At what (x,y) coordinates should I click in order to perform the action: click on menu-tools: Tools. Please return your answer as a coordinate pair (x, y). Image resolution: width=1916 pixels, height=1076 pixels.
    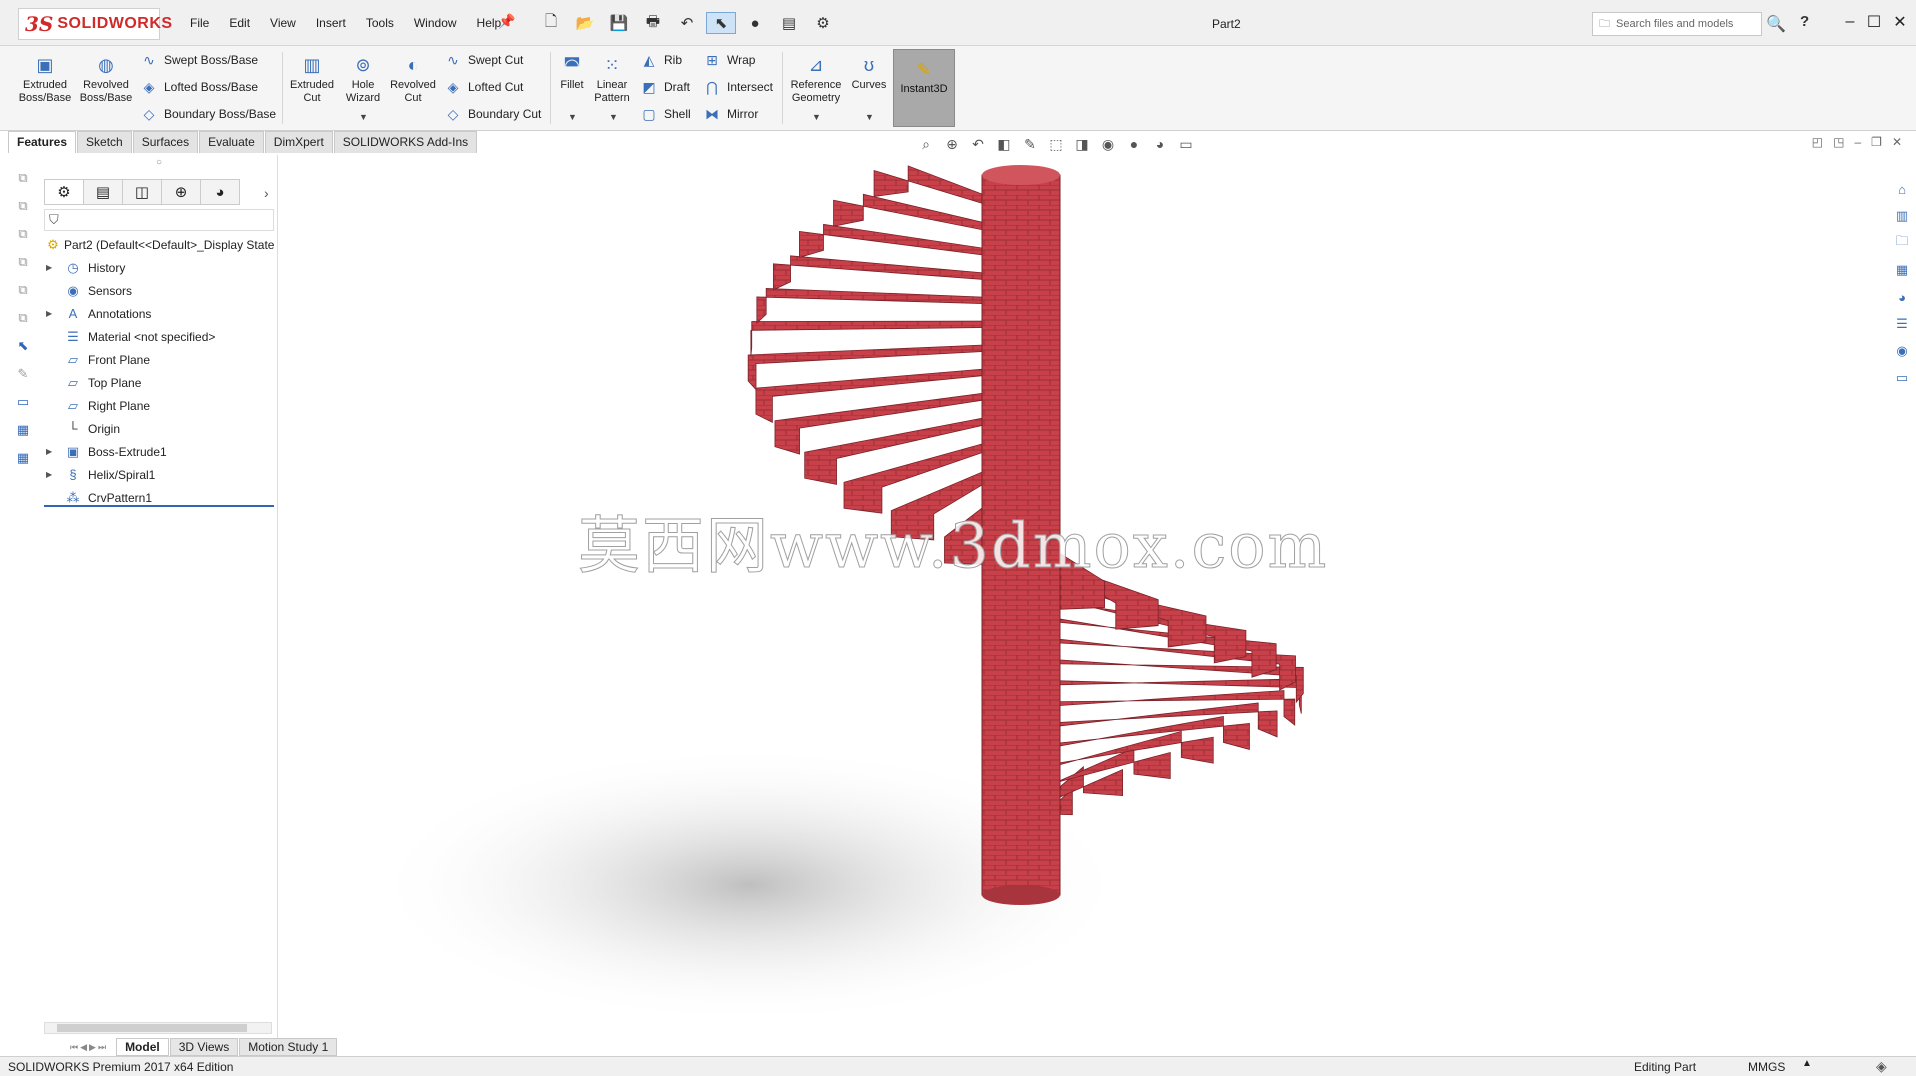
    Looking at the image, I should click on (380, 23).